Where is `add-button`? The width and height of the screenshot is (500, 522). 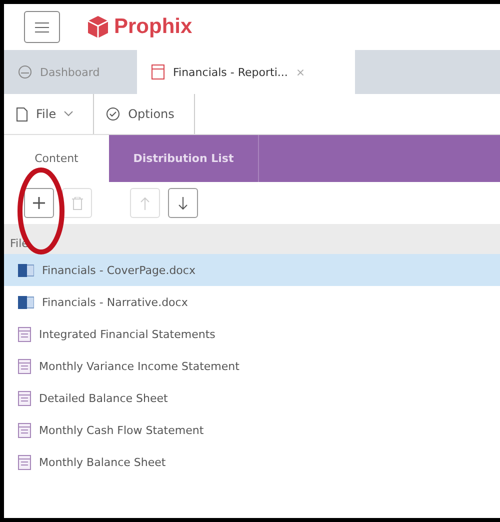 add-button is located at coordinates (39, 203).